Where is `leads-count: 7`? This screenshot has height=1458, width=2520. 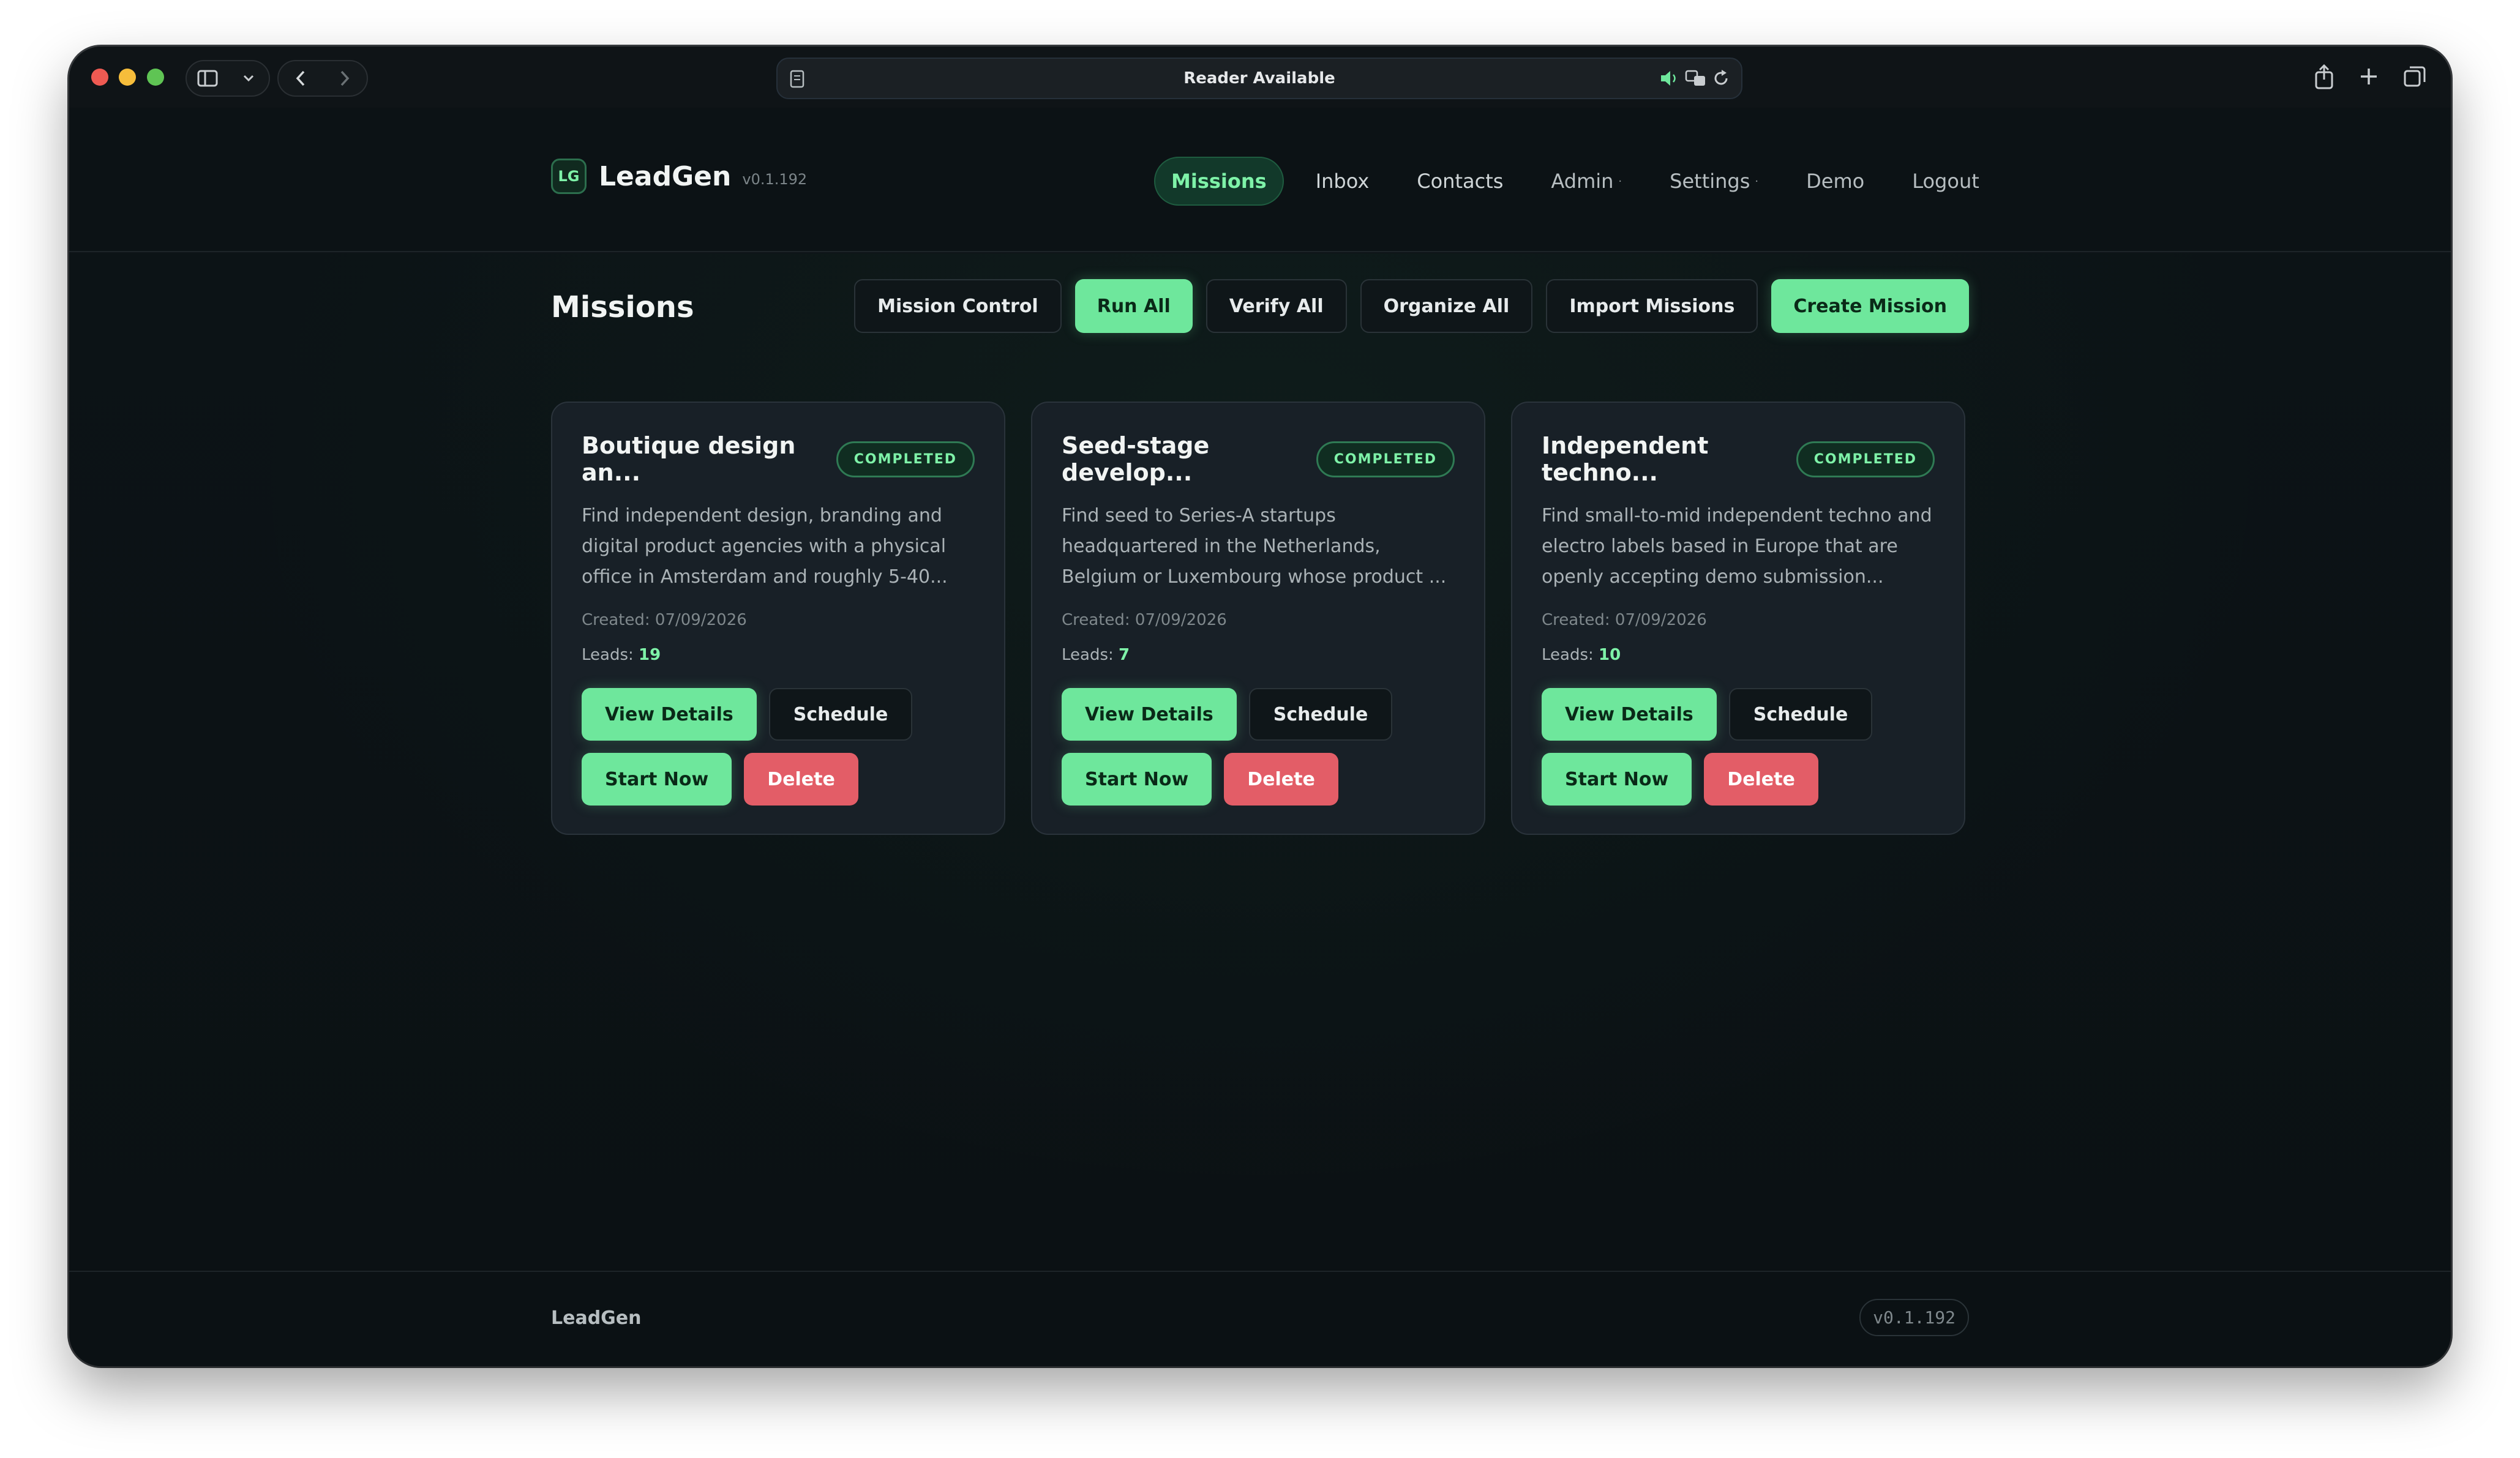
leads-count: 7 is located at coordinates (1124, 655).